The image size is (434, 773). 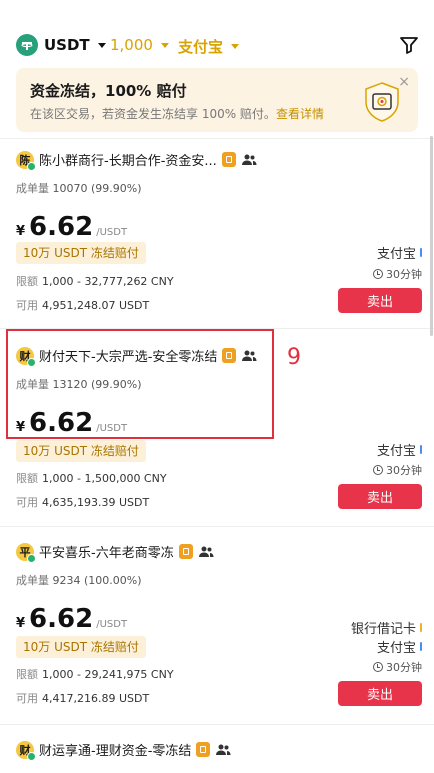 I want to click on limit-row: 限额 1,000 - 32,777,262 CNY, so click(x=95, y=281).